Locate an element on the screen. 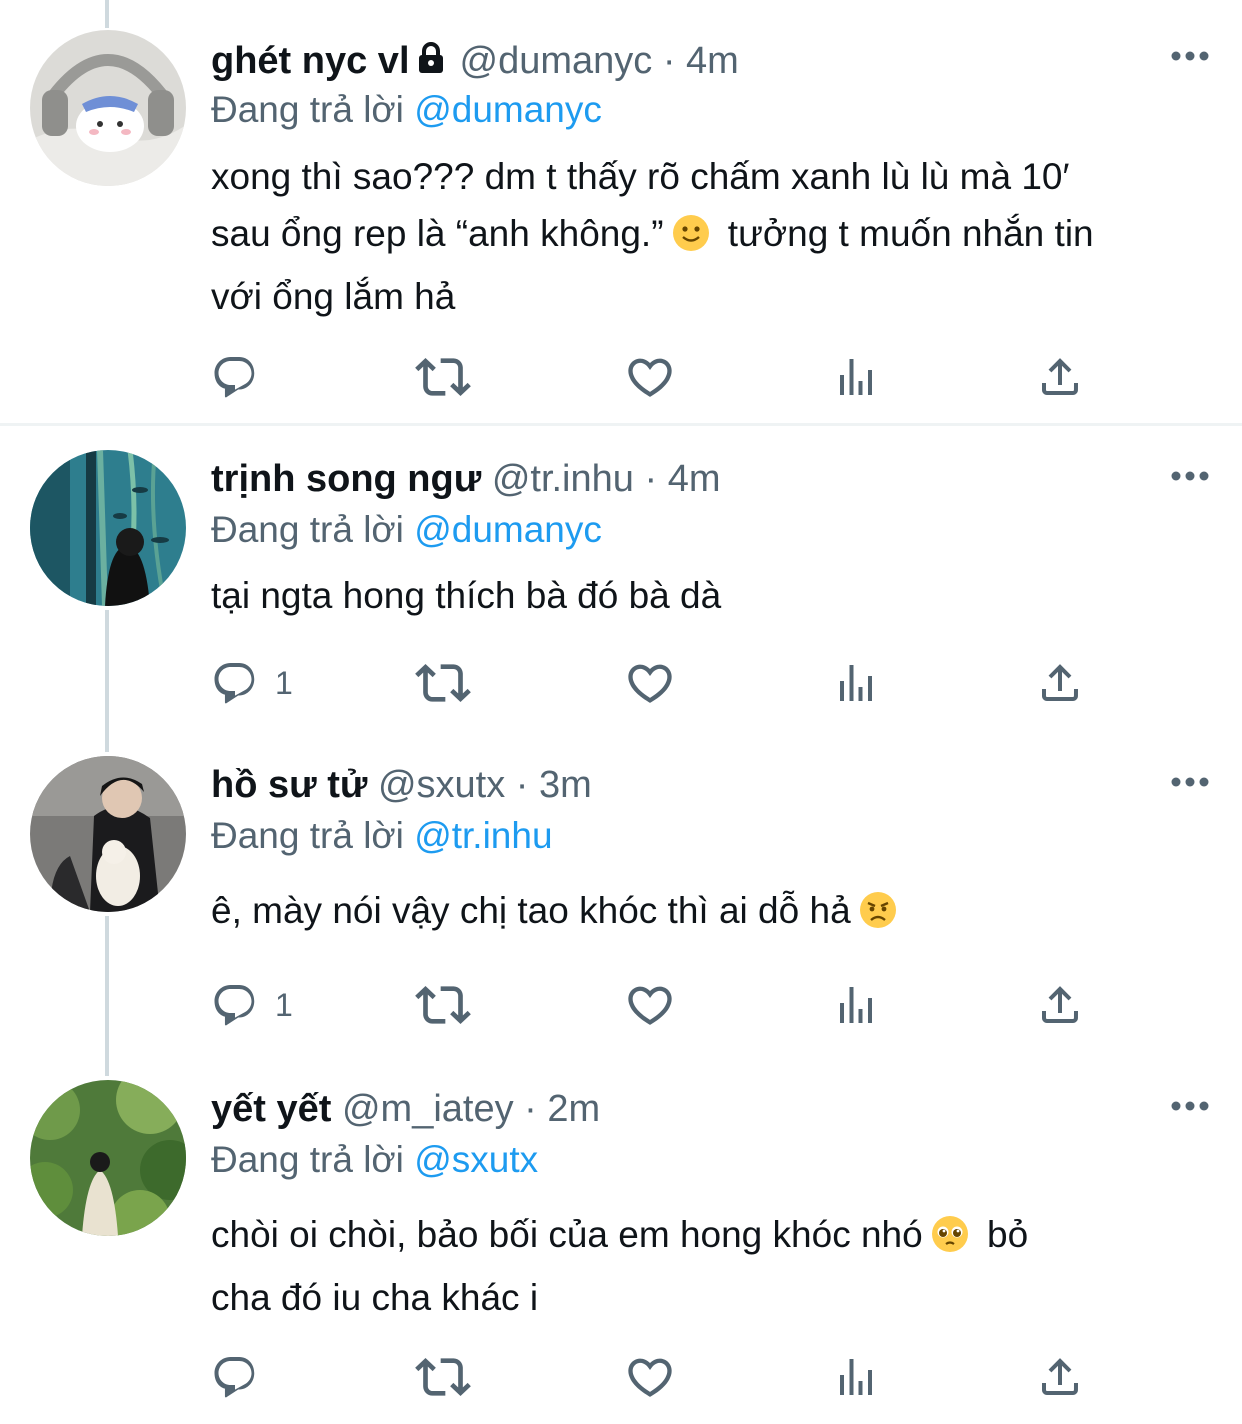 This screenshot has height=1424, width=1242. tweet-header: hồ sư tử @sxutx · 3m is located at coordinates (401, 785).